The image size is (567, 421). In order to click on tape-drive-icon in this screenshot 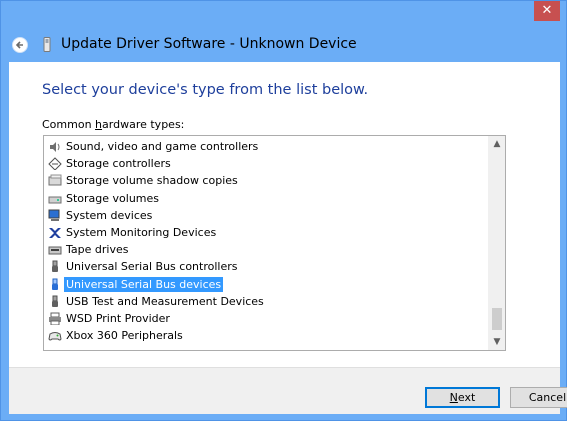, I will do `click(55, 250)`.